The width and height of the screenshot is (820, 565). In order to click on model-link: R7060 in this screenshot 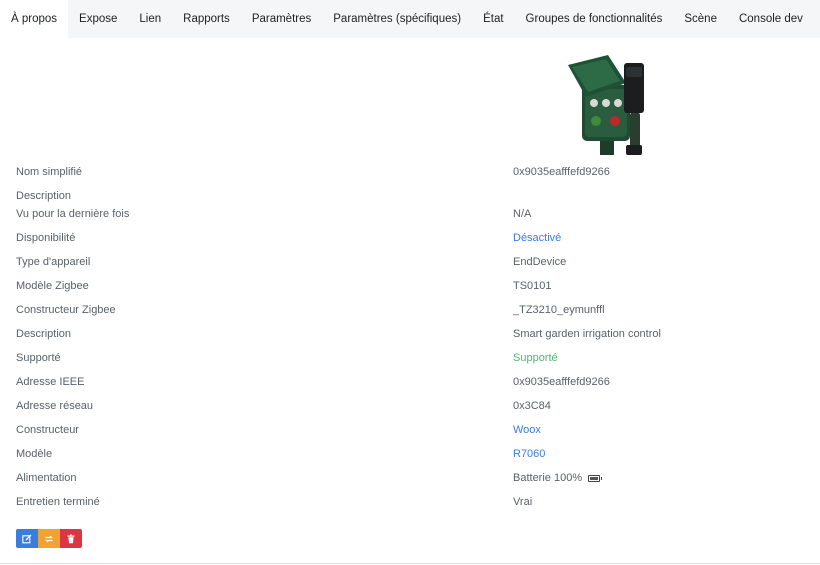, I will do `click(529, 454)`.